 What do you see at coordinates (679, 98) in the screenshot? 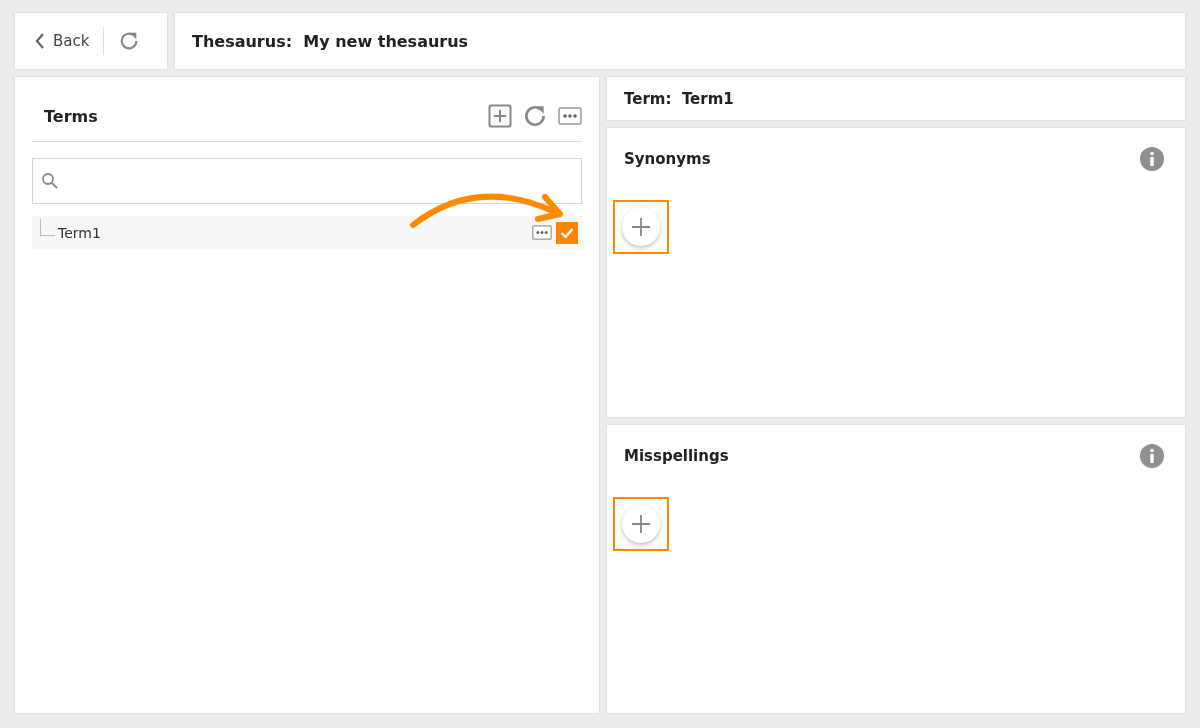
I see `term-heading: Term: Term1` at bounding box center [679, 98].